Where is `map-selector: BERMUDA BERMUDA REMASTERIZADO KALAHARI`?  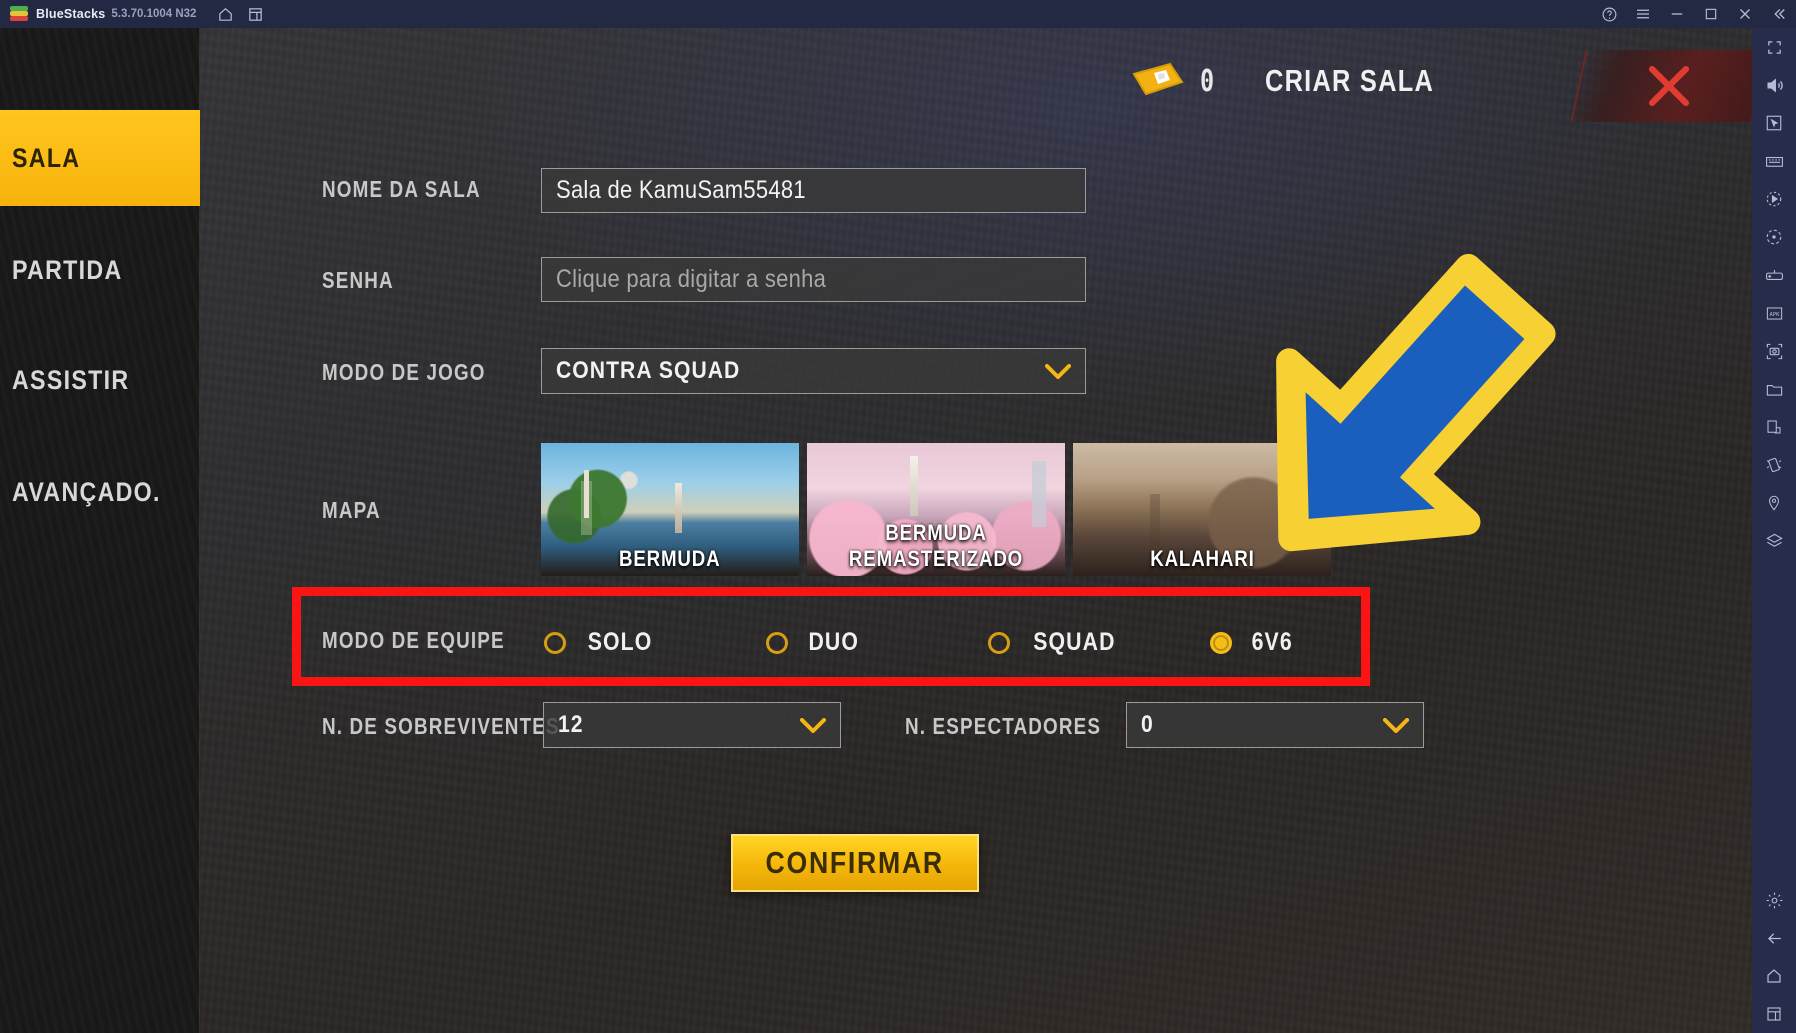
map-selector: BERMUDA BERMUDA REMASTERIZADO KALAHARI is located at coordinates (936, 509).